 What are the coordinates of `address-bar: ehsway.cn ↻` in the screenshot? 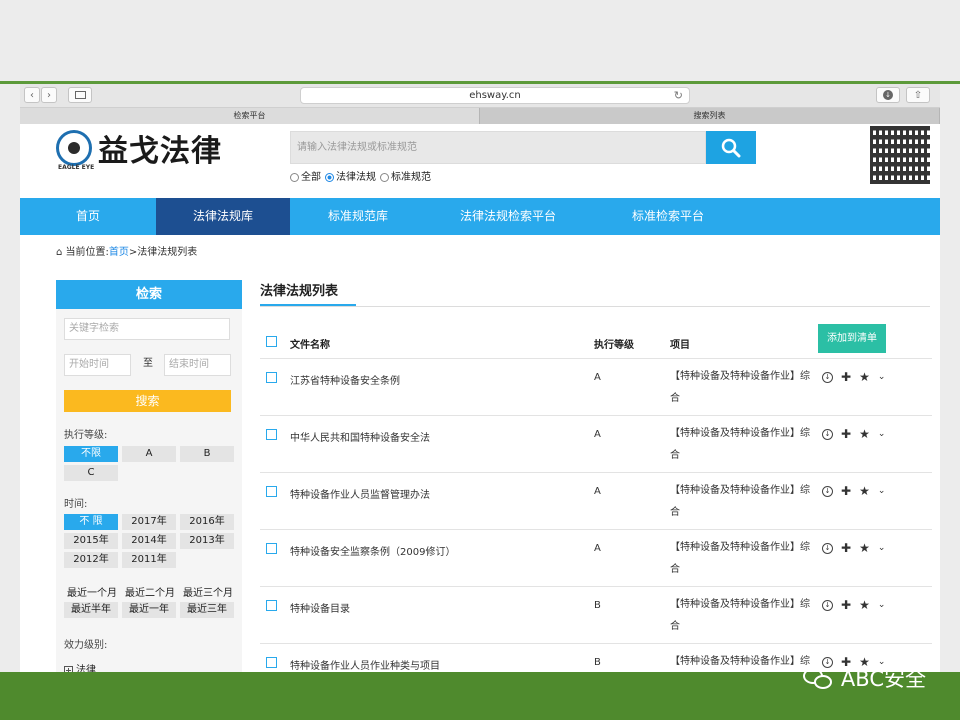 It's located at (495, 95).